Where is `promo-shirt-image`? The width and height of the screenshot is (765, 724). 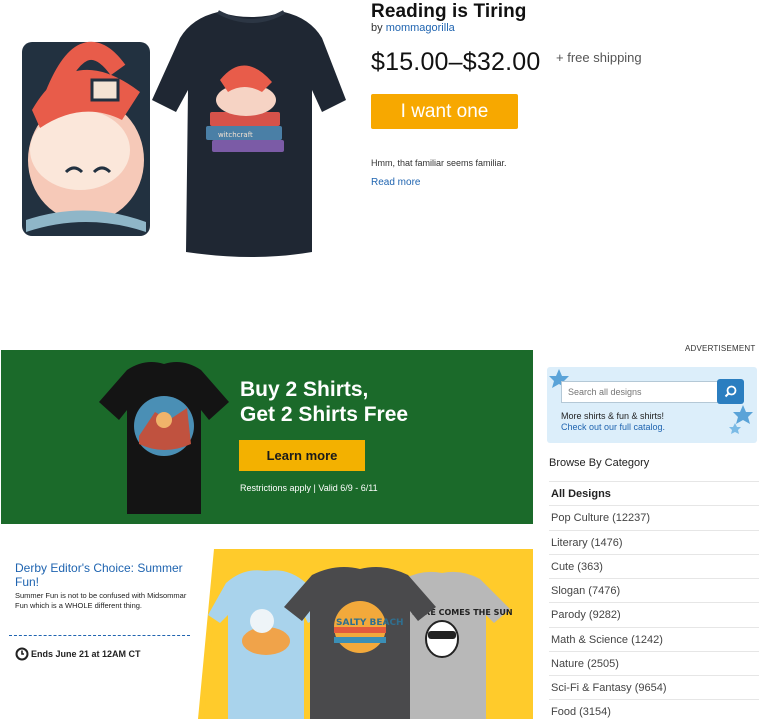
promo-shirt-image is located at coordinates (164, 438).